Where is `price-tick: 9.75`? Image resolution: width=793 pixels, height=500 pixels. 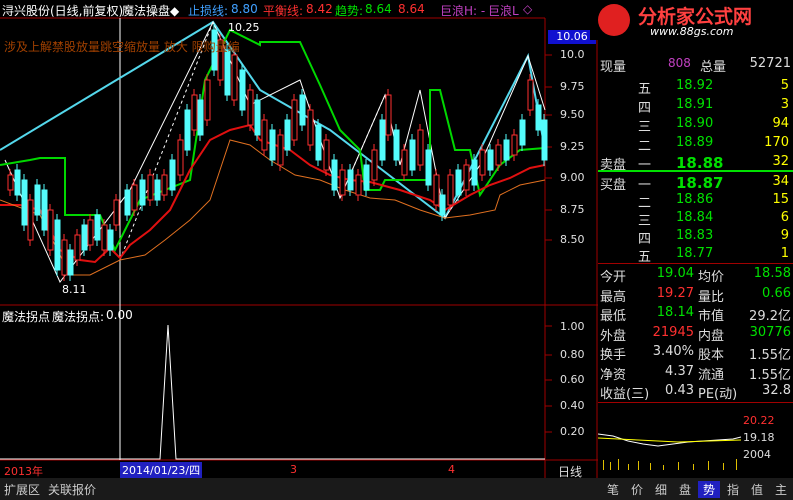 price-tick: 9.75 is located at coordinates (572, 86).